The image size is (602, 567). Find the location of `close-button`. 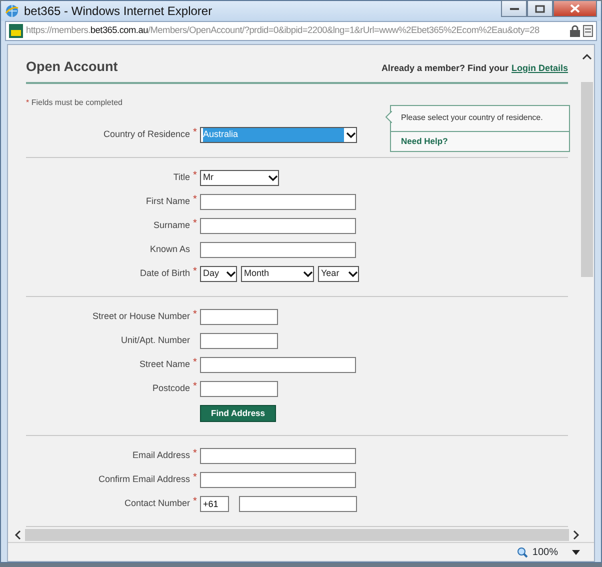

close-button is located at coordinates (575, 9).